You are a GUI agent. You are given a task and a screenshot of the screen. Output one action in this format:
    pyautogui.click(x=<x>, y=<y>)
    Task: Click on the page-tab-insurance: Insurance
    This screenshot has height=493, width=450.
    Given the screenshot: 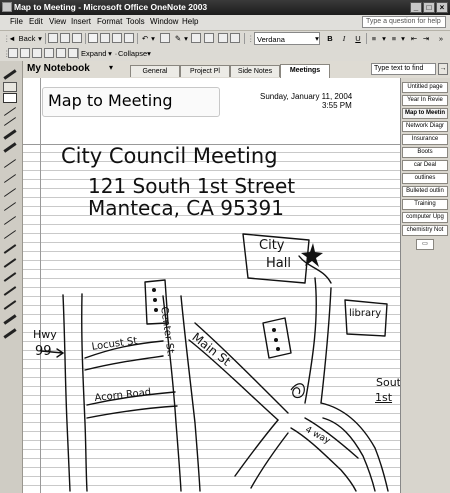 What is the action you would take?
    pyautogui.click(x=425, y=139)
    